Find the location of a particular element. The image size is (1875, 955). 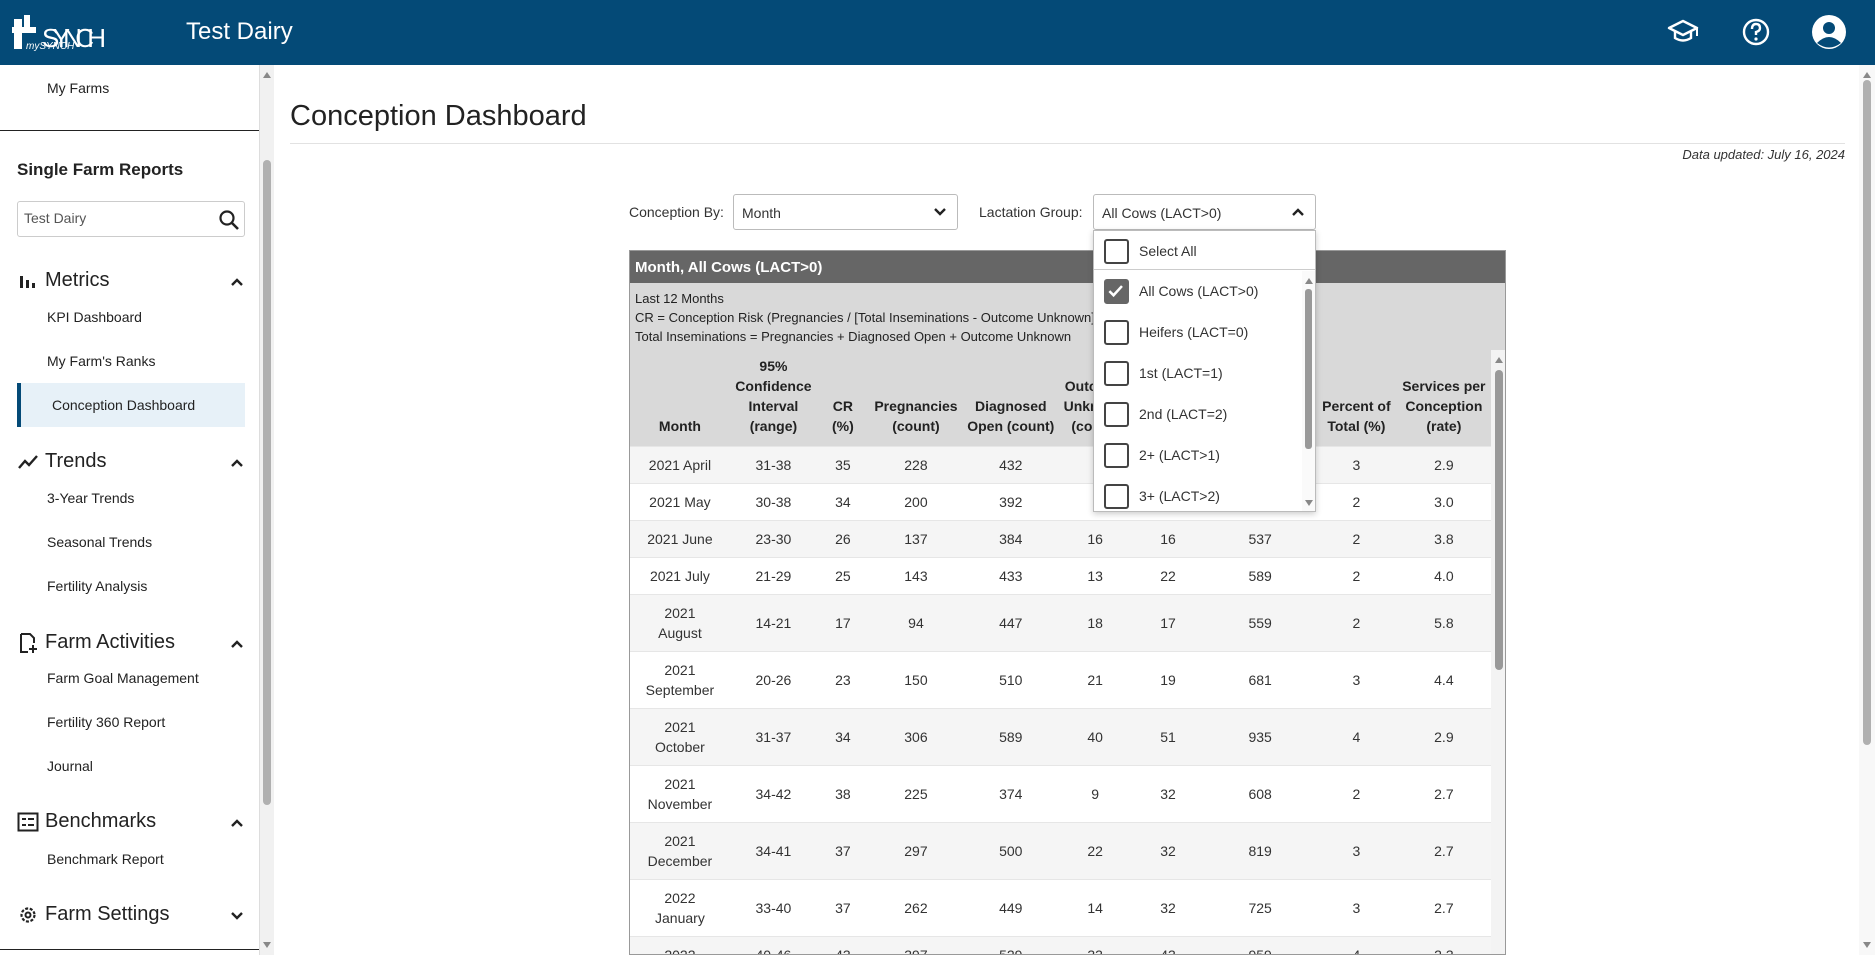

value-cell: 33-40 is located at coordinates (773, 908).